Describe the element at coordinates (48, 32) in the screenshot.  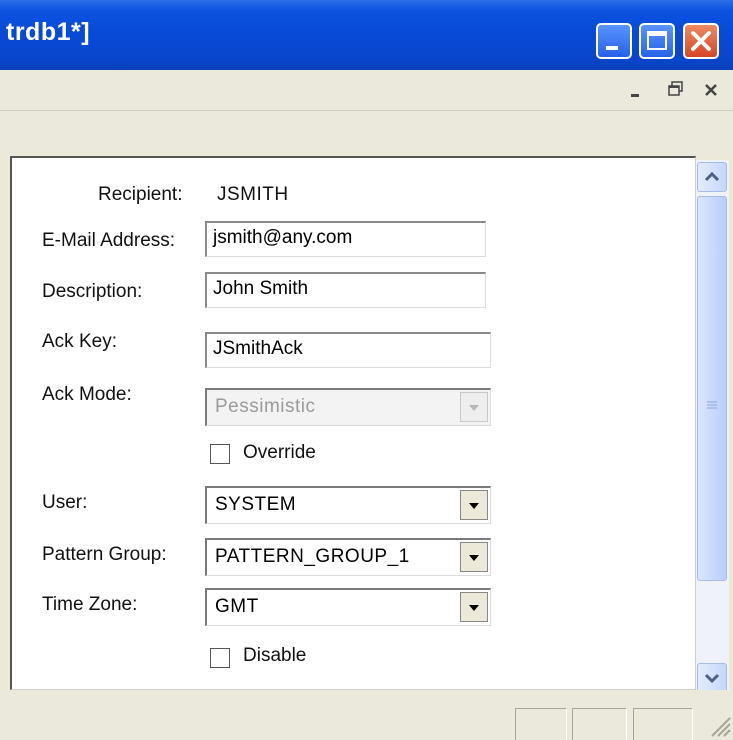
I see `window-title: trdb1*]` at that location.